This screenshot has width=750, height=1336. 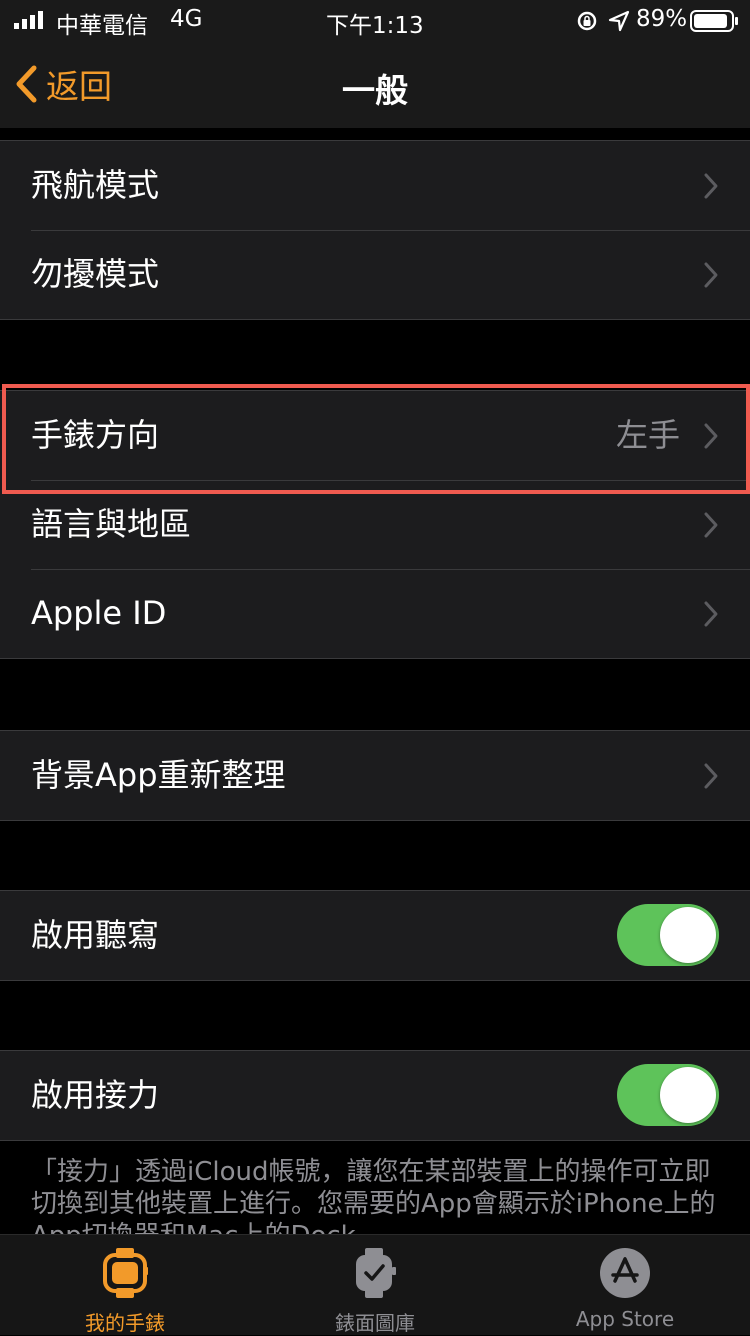 I want to click on enable-dictation-row: 啟用聽寫, so click(x=375, y=935).